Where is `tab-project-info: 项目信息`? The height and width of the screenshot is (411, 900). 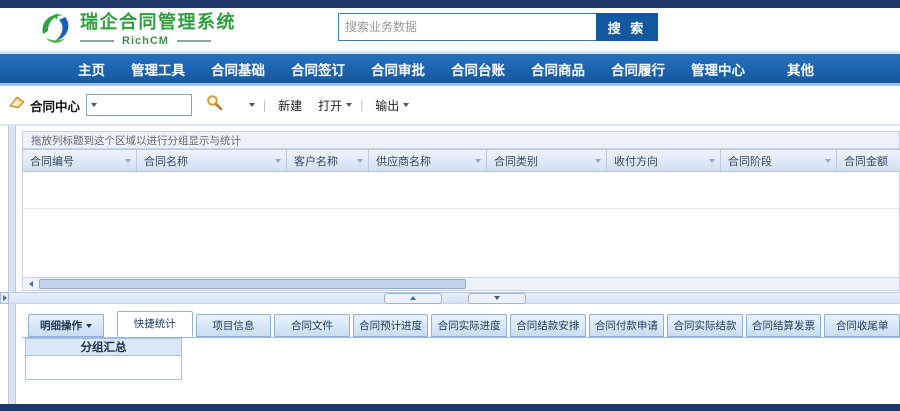
tab-project-info: 项目信息 is located at coordinates (233, 325).